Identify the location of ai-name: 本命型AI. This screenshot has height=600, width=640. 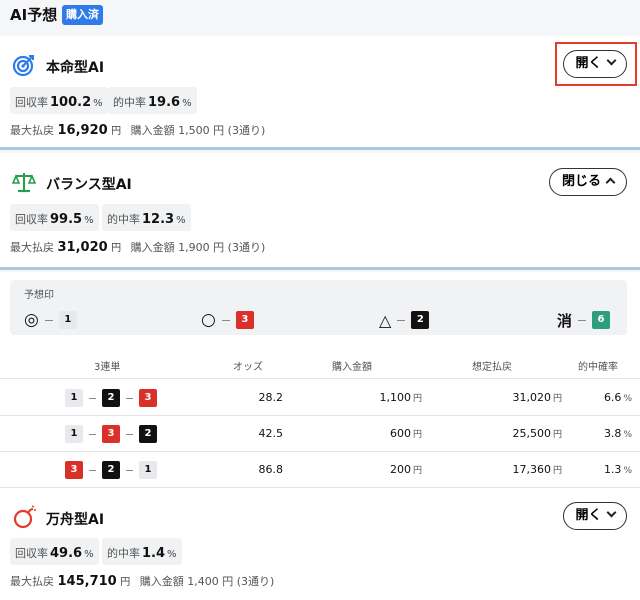
(75, 68).